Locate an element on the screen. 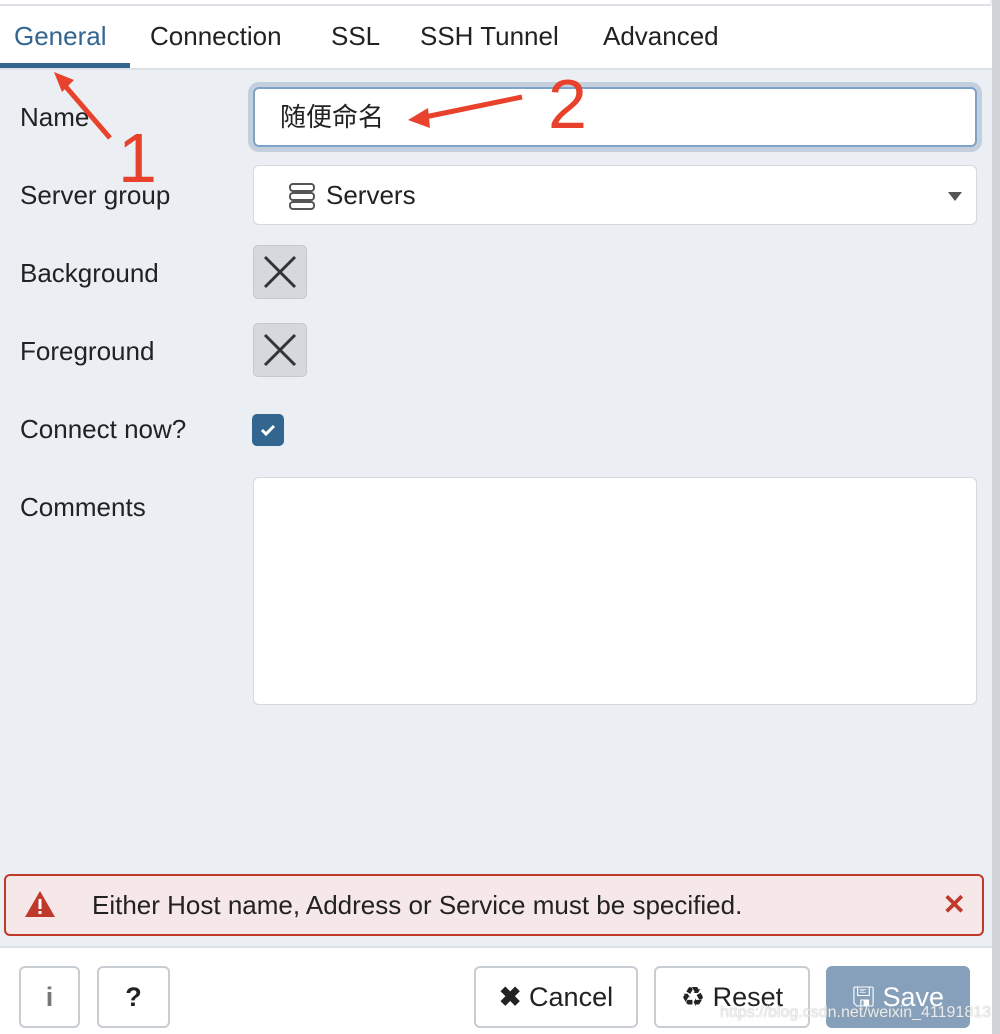 The height and width of the screenshot is (1034, 1000). annotation-number-1: 1 is located at coordinates (137, 158).